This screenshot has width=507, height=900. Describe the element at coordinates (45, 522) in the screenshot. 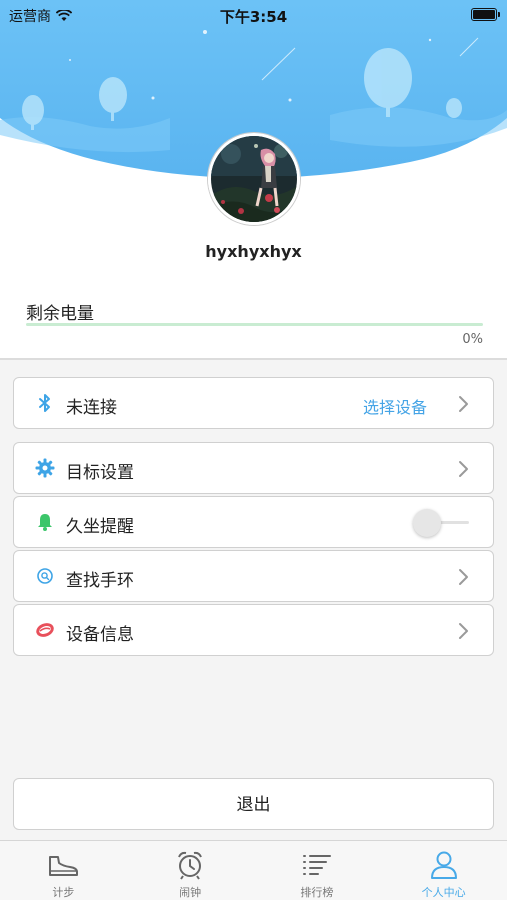

I see `bell-icon` at that location.